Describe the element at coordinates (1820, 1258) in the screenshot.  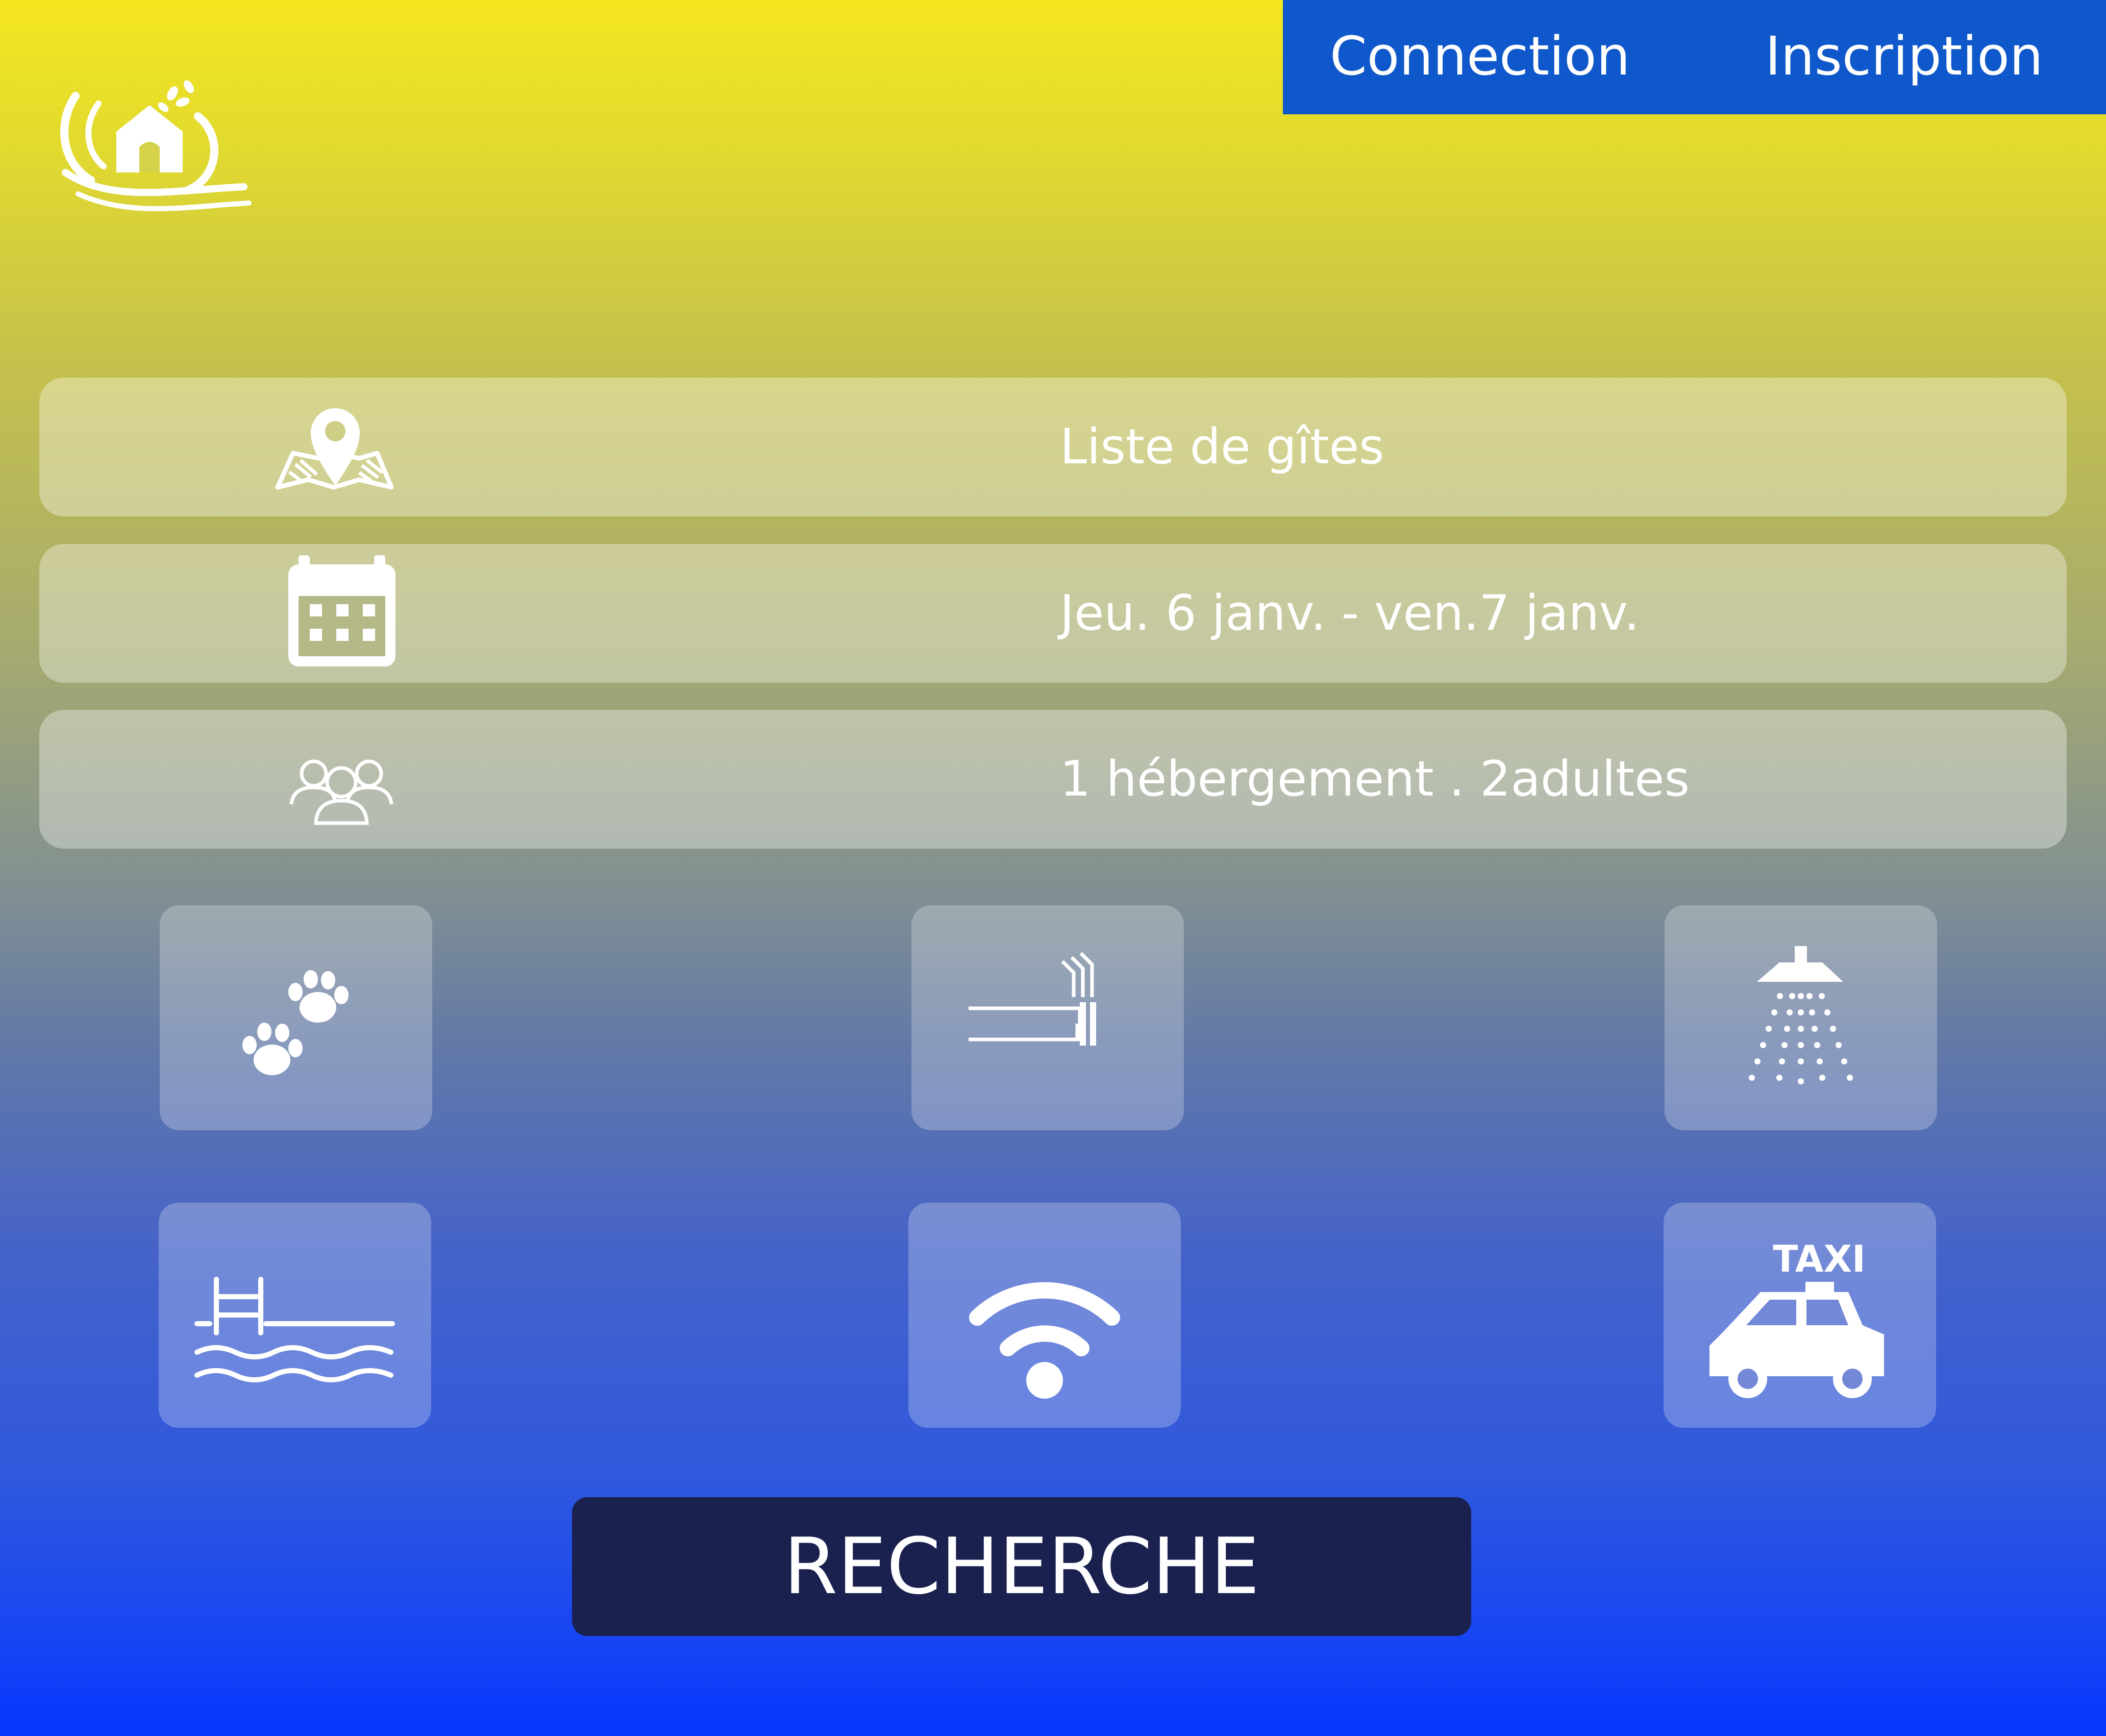
I see `taxi-badge-text: TAXI` at that location.